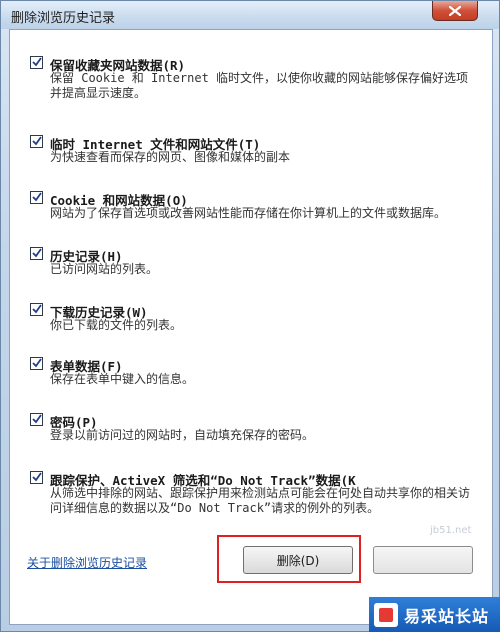 Image resolution: width=500 pixels, height=632 pixels. I want to click on checkbox-download-history, so click(36, 309).